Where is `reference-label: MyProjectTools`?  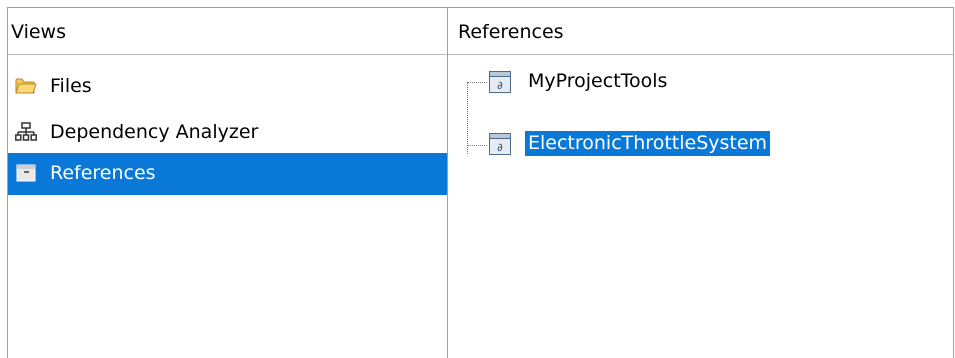
reference-label: MyProjectTools is located at coordinates (598, 81).